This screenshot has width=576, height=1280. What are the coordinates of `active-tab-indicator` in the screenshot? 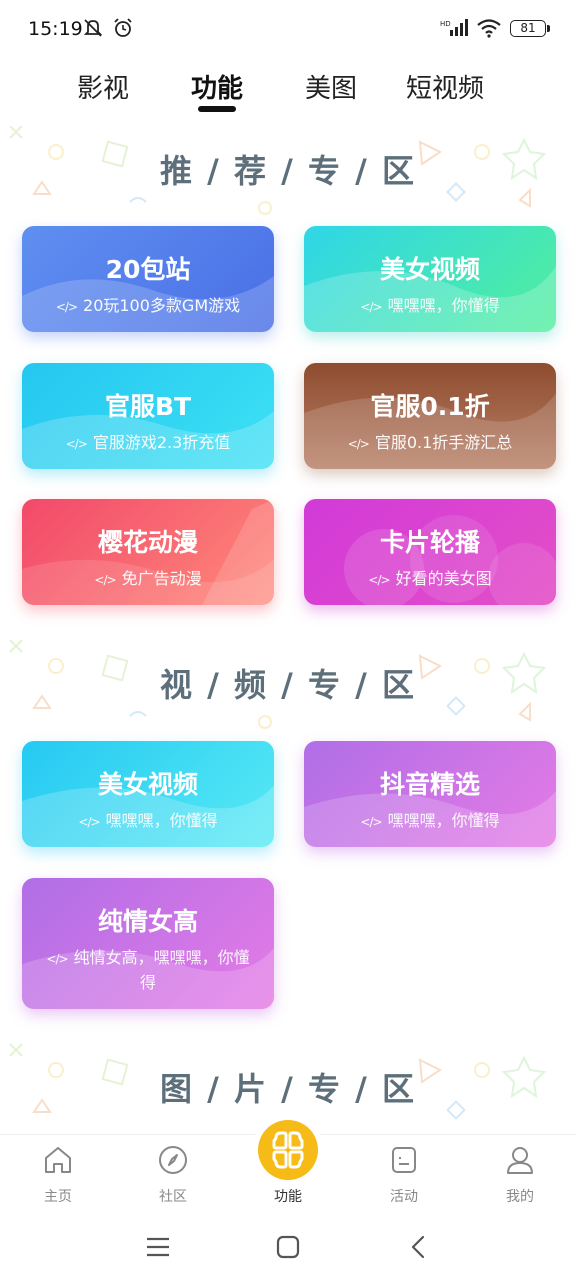 It's located at (217, 109).